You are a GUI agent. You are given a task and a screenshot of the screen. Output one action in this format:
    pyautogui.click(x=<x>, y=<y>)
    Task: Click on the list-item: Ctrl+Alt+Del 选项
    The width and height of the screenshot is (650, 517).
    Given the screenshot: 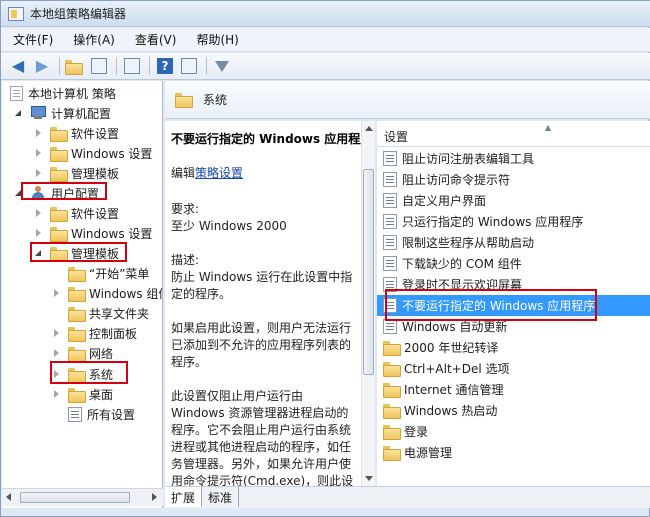 What is the action you would take?
    pyautogui.click(x=513, y=368)
    